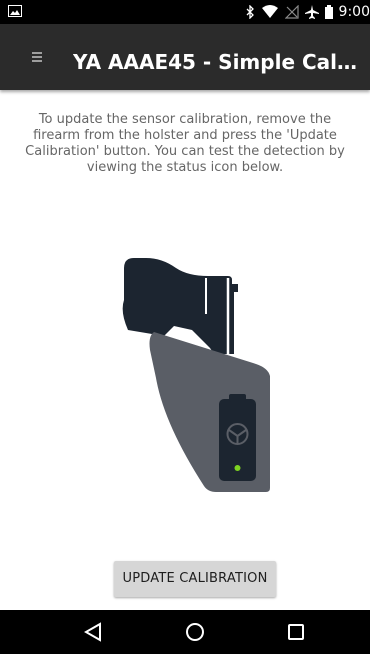  I want to click on home-icon, so click(195, 632).